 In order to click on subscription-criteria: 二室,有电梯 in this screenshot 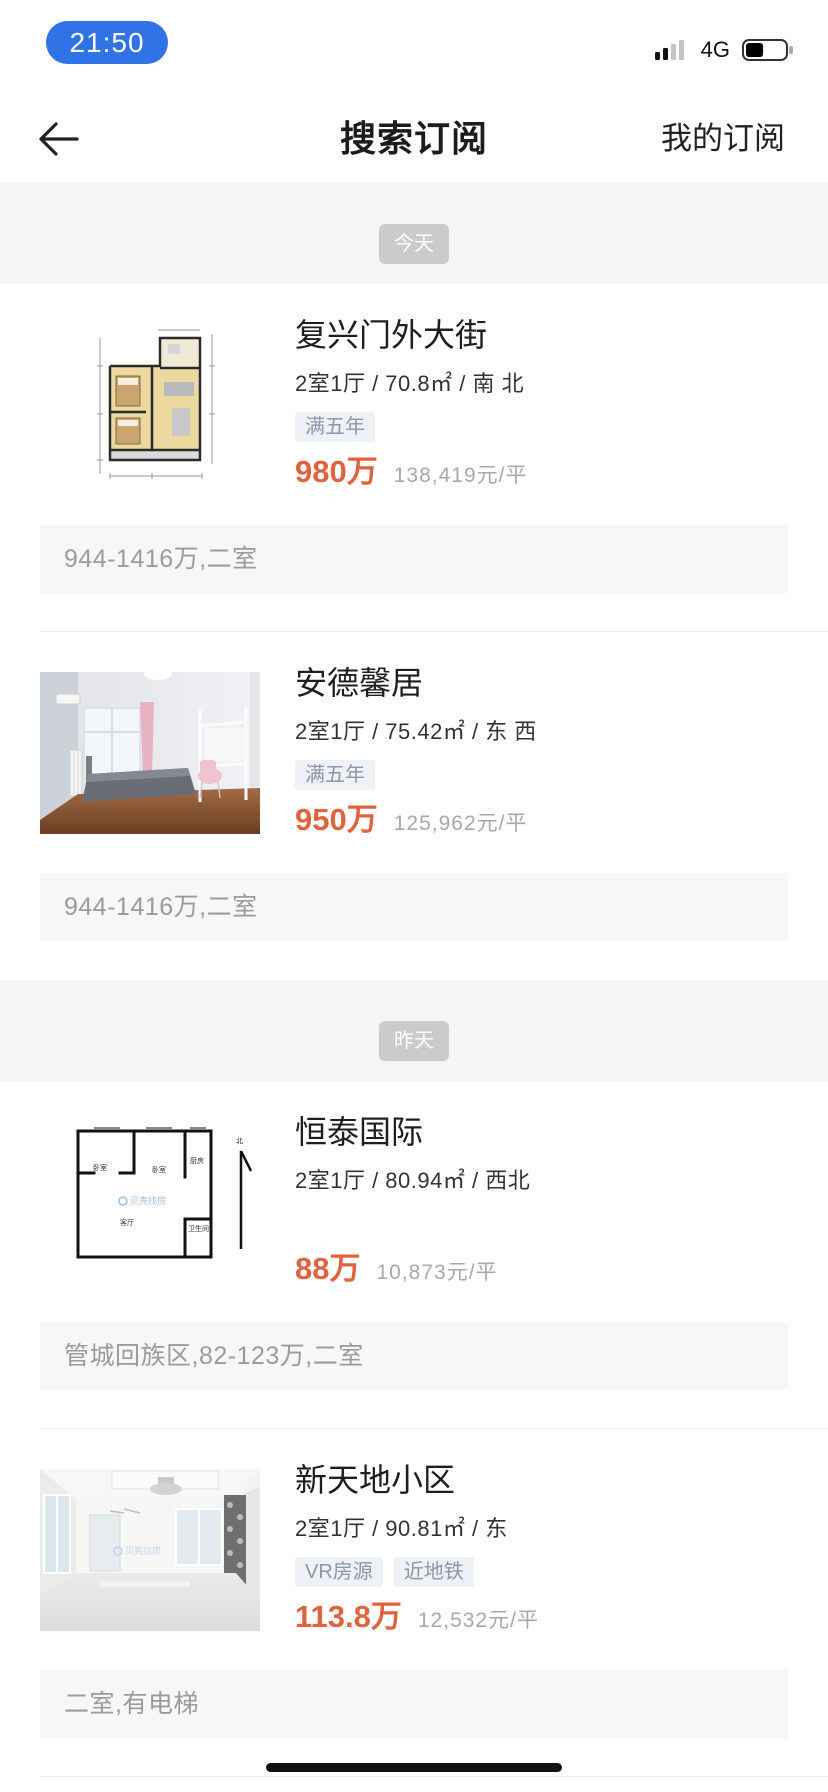, I will do `click(414, 1704)`.